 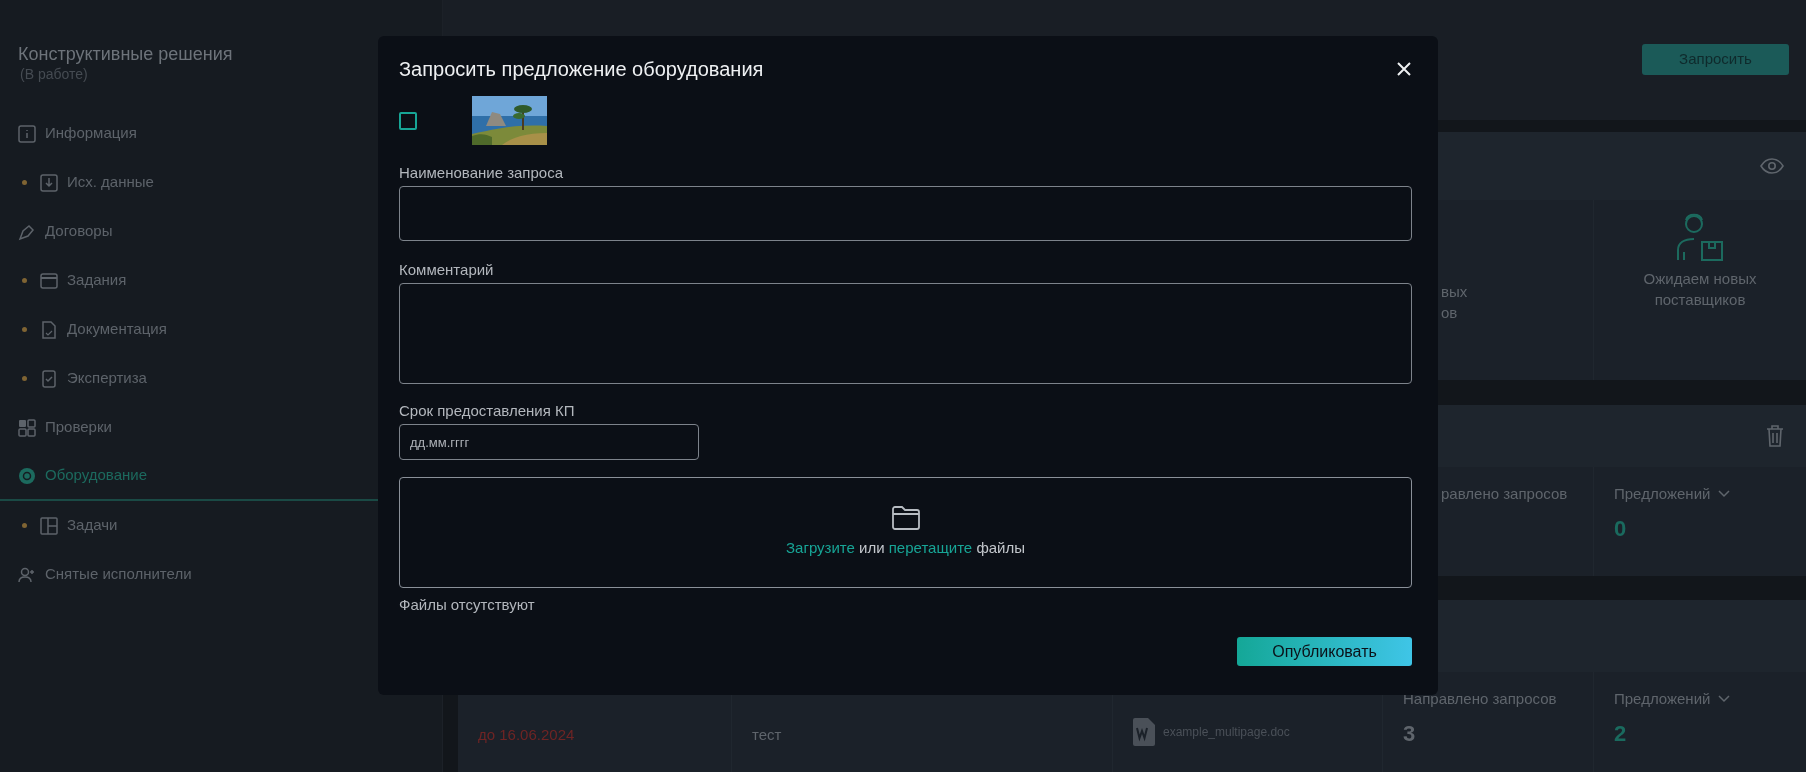 What do you see at coordinates (221, 329) in the screenshot?
I see `sidebar-item: Документация` at bounding box center [221, 329].